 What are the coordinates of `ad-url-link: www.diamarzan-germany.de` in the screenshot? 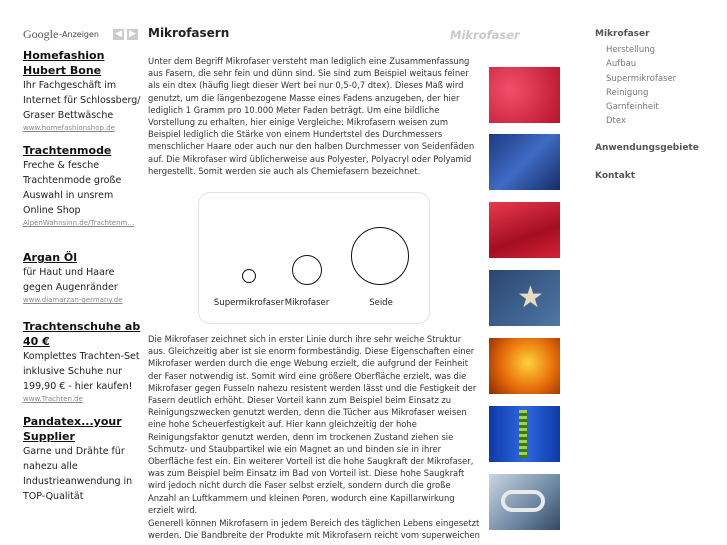 It's located at (82, 300).